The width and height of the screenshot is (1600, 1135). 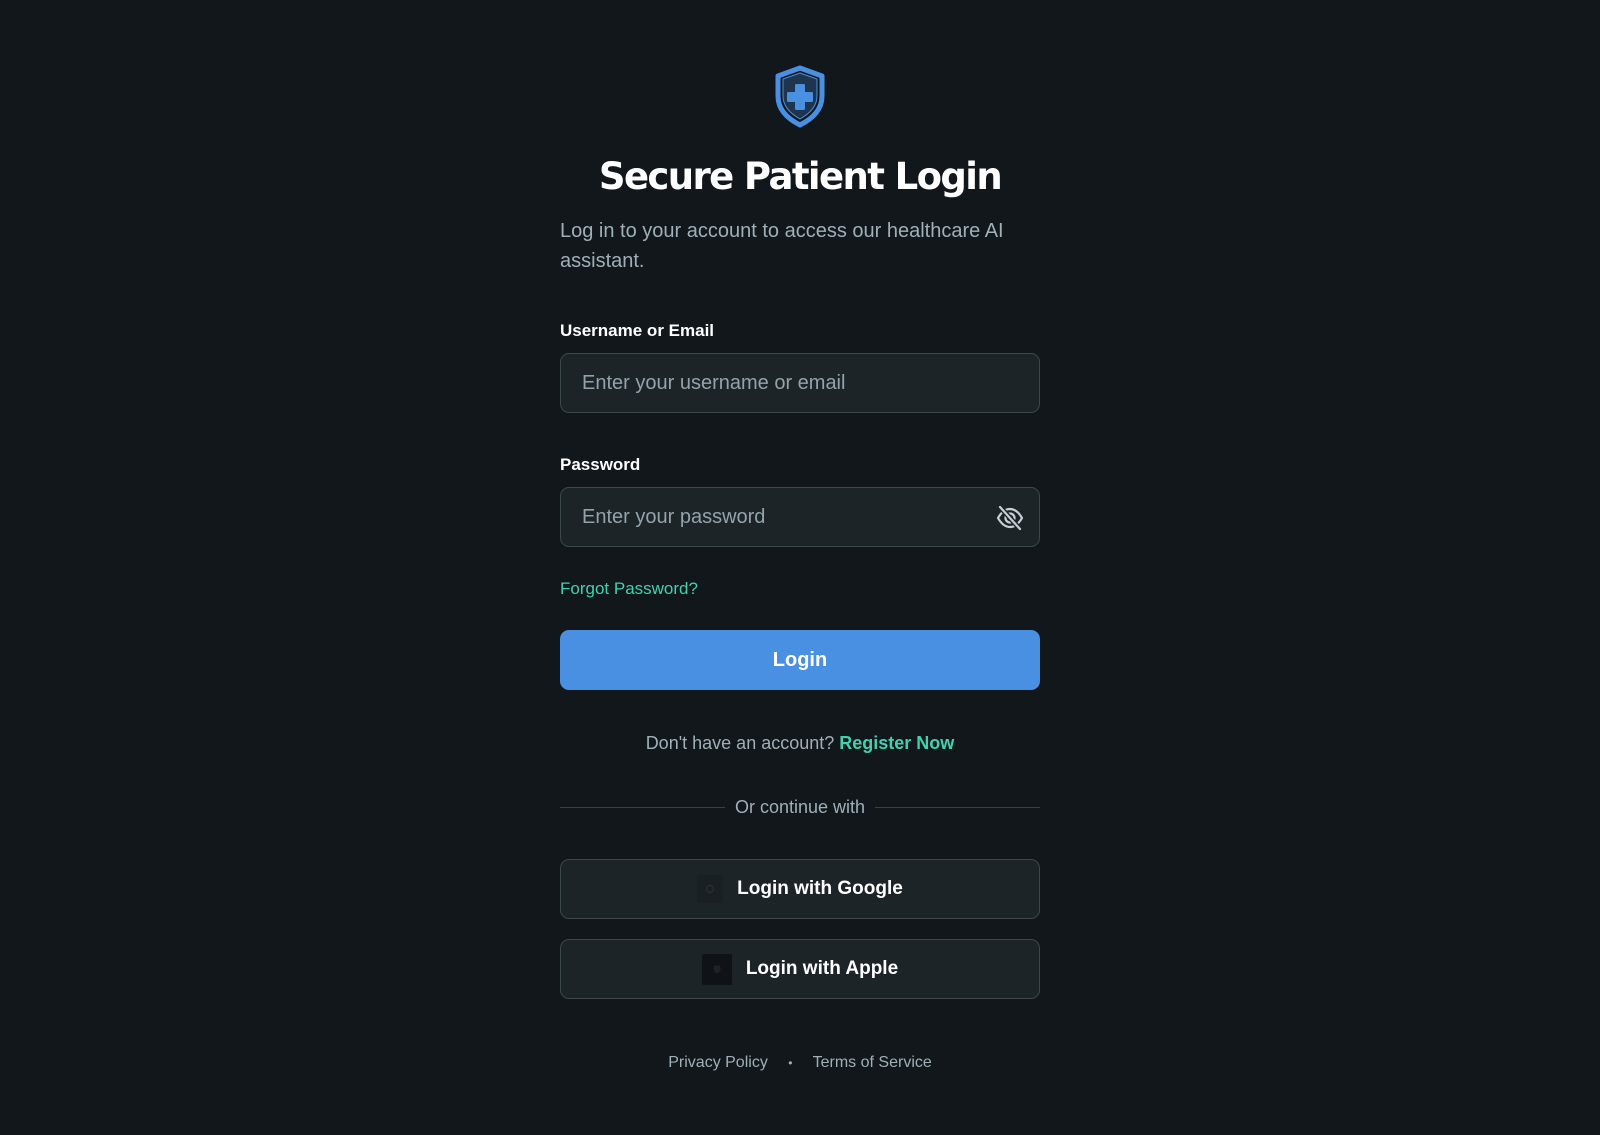 I want to click on google-icon, so click(x=710, y=889).